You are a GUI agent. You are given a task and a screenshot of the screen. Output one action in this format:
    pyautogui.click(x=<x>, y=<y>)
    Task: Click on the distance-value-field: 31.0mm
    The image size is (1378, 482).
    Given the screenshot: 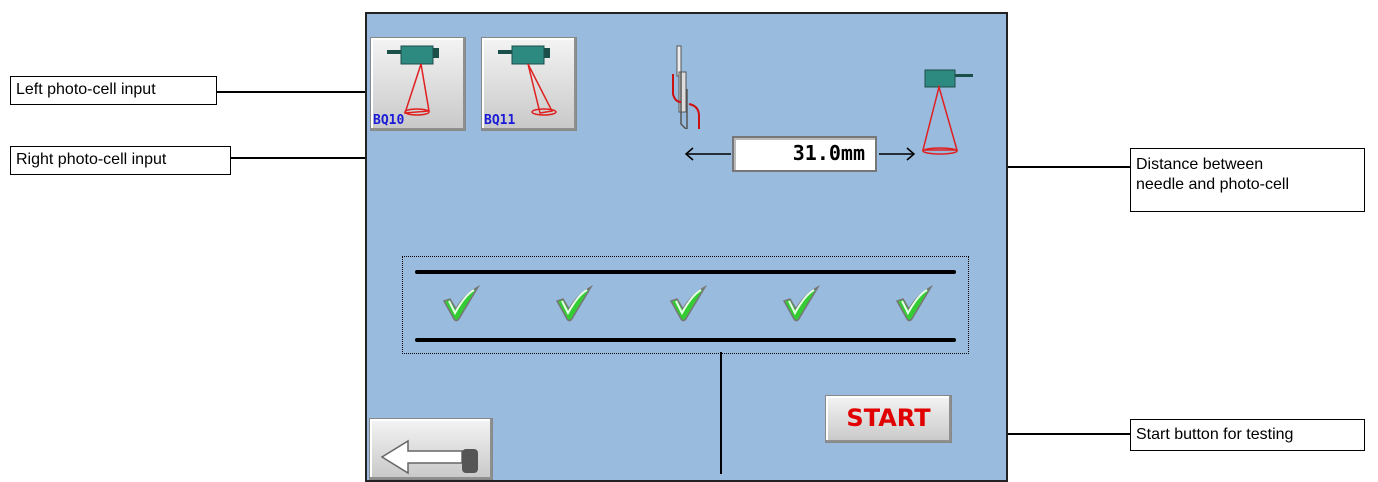 What is the action you would take?
    pyautogui.click(x=804, y=154)
    